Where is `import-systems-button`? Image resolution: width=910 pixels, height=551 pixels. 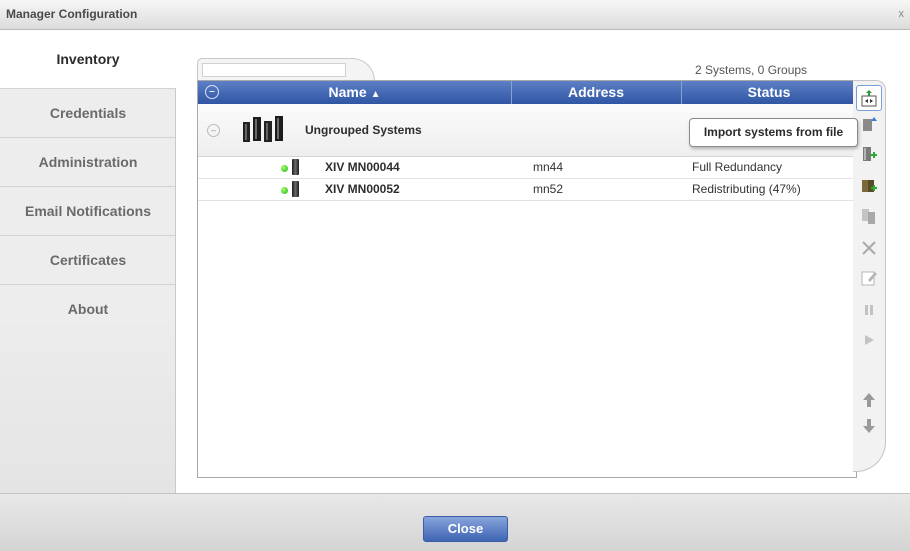
import-systems-button is located at coordinates (869, 98).